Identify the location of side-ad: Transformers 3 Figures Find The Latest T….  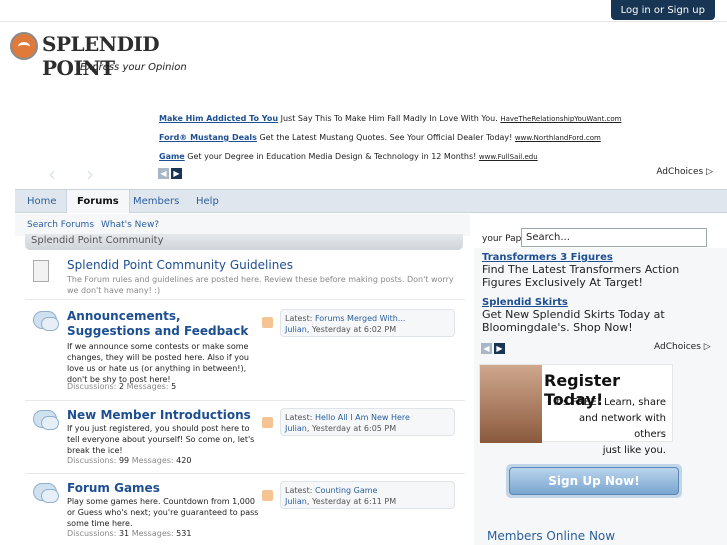
(597, 270).